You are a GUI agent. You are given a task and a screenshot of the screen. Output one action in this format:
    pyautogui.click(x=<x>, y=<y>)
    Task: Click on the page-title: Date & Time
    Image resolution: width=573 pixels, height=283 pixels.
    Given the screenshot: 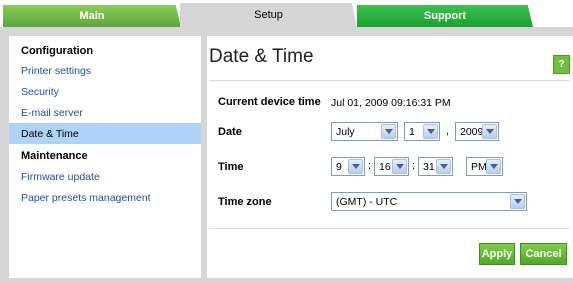 What is the action you would take?
    pyautogui.click(x=261, y=56)
    